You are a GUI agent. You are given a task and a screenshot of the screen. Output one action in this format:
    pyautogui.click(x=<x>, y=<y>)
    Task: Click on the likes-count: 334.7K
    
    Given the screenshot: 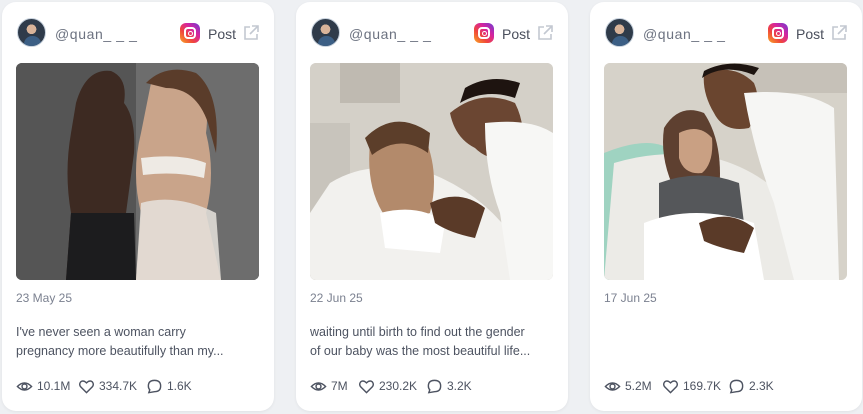 What is the action you would take?
    pyautogui.click(x=118, y=386)
    